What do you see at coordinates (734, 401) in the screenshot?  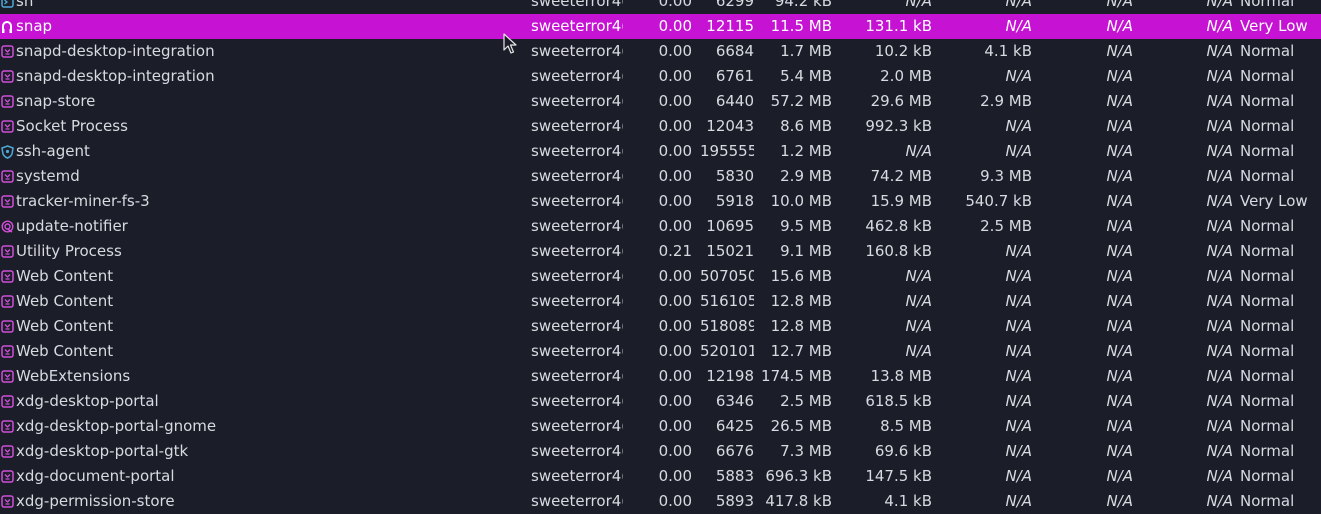 I see `pid-cell: 6346` at bounding box center [734, 401].